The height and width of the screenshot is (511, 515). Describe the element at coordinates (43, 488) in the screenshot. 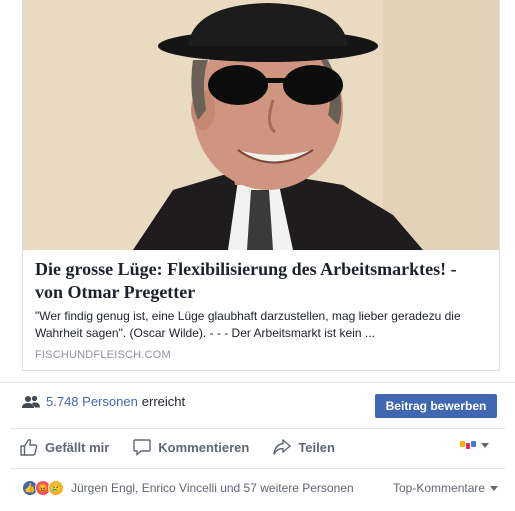

I see `reaction-icons: 👍 😡 😢` at that location.